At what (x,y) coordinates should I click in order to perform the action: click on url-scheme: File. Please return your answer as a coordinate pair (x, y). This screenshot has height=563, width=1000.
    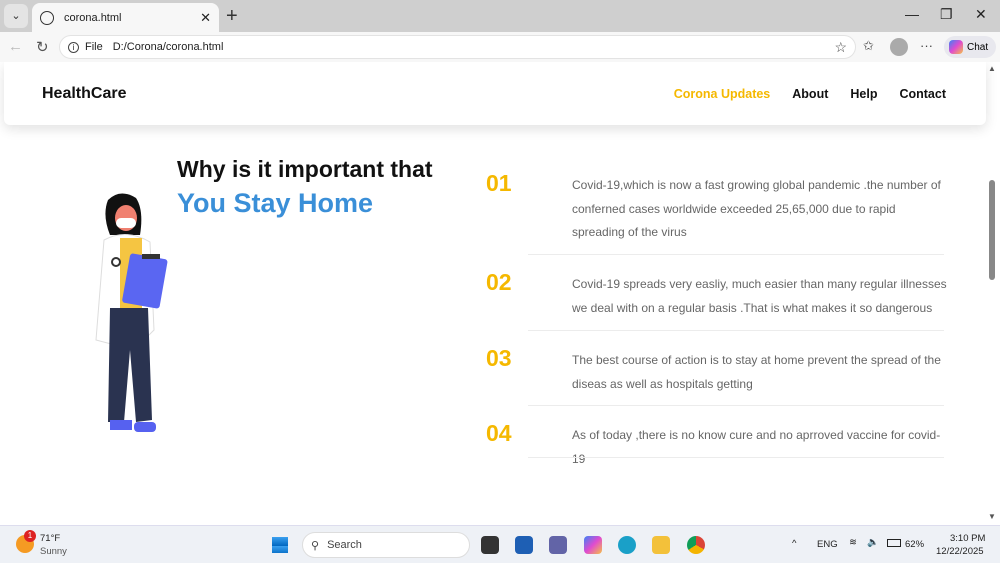
    Looking at the image, I should click on (94, 47).